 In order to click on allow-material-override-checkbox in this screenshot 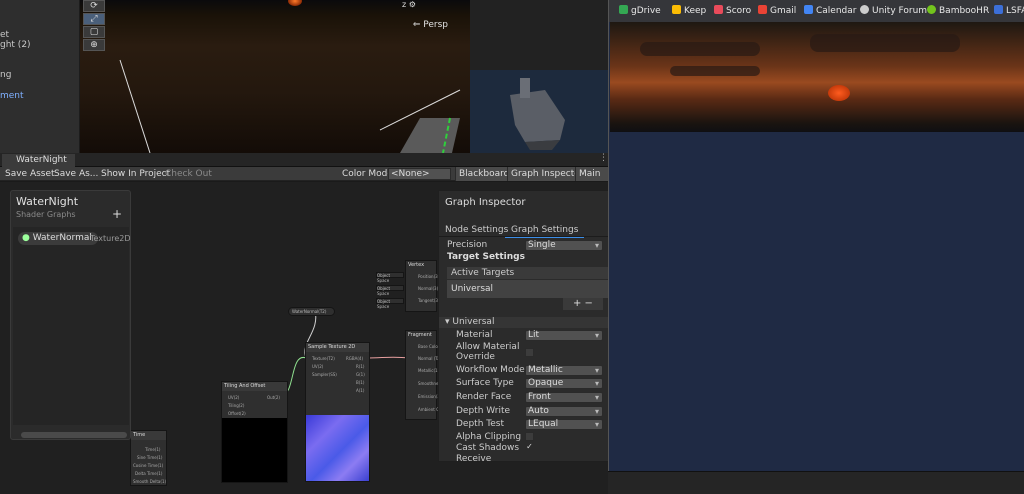, I will do `click(529, 352)`.